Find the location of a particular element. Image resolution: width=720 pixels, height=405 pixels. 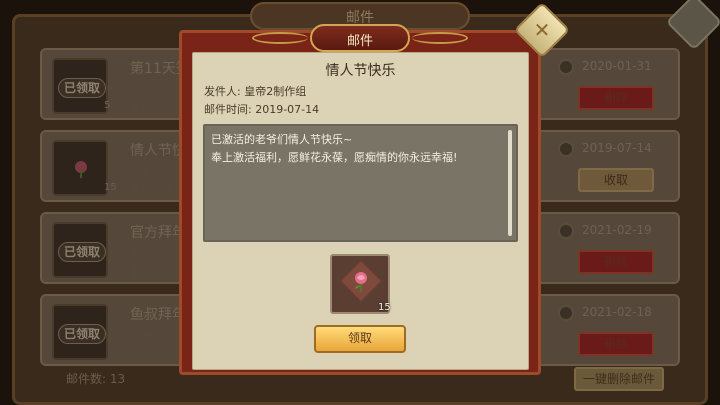

mail-list-date: 2021-02-19 is located at coordinates (617, 230).